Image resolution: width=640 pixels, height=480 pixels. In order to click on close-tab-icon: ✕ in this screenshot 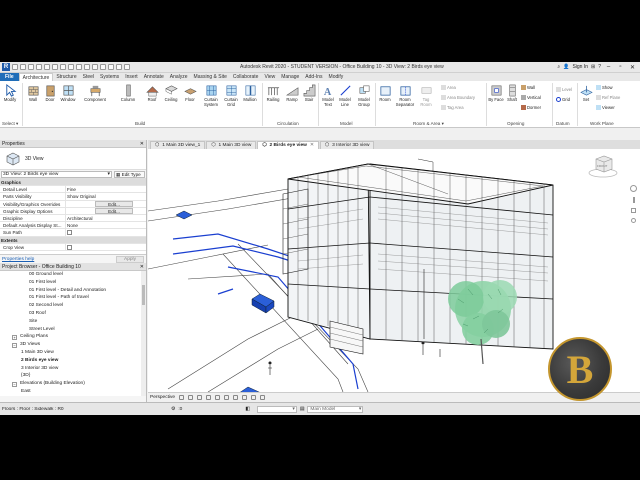, I will do `click(312, 145)`.